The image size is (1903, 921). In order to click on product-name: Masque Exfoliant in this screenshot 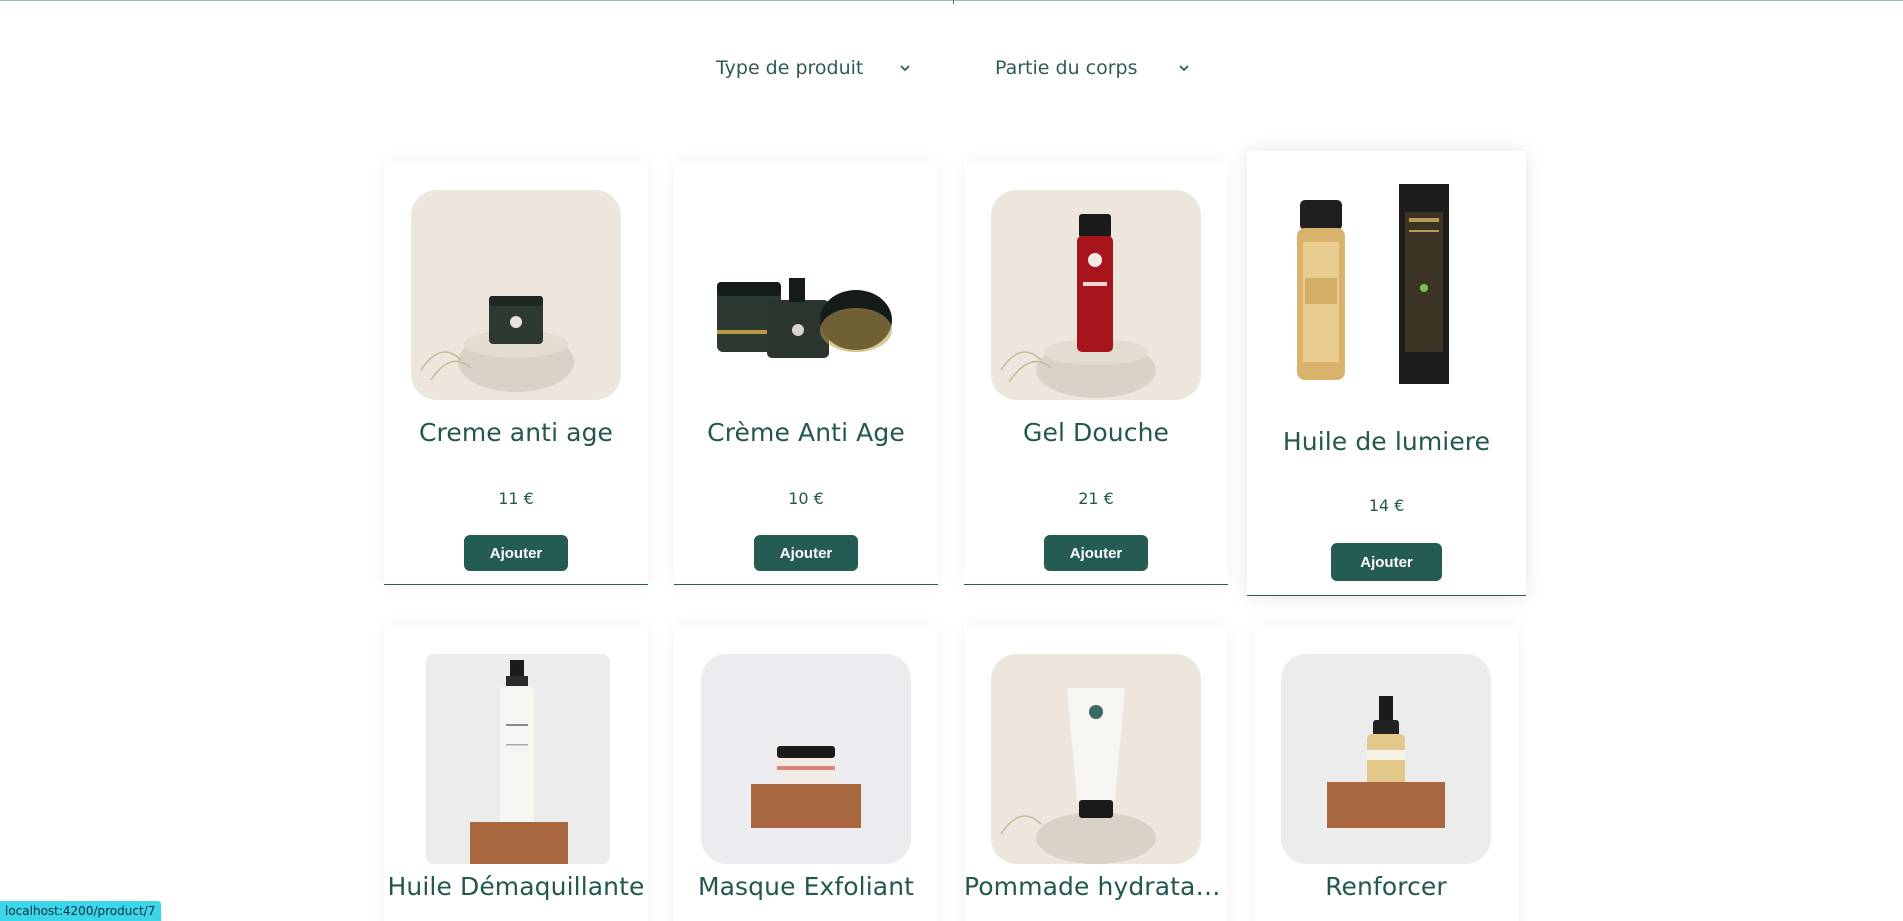, I will do `click(806, 886)`.